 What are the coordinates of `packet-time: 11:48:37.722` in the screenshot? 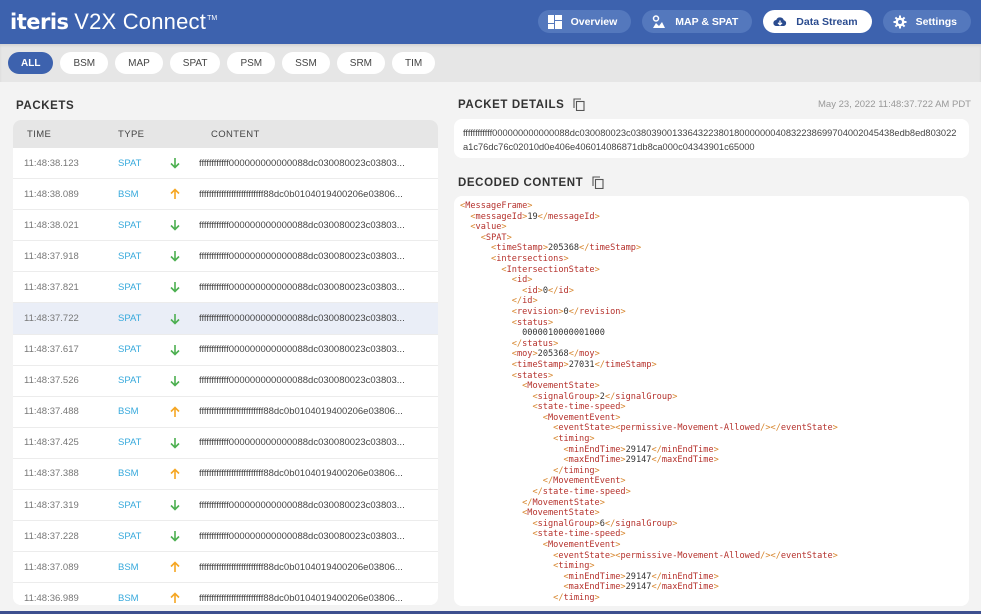 It's located at (51, 319).